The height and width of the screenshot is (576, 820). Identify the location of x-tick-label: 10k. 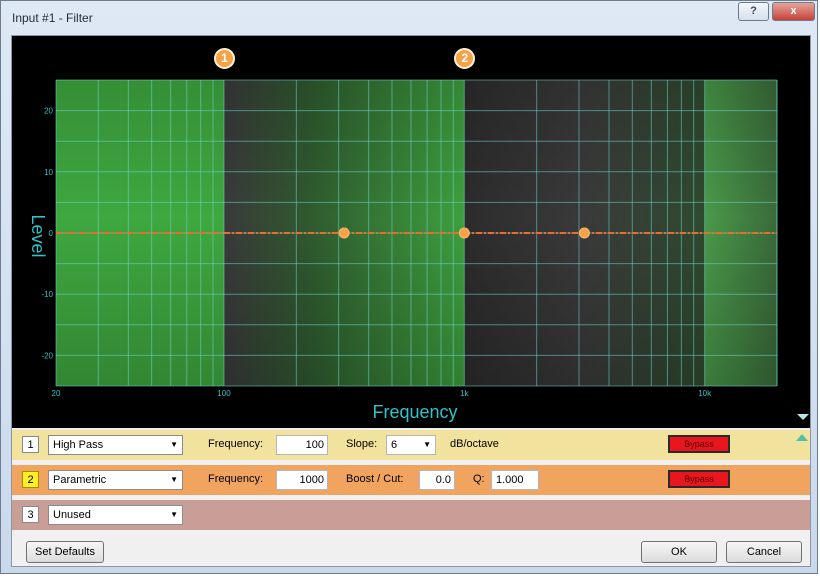
(705, 393).